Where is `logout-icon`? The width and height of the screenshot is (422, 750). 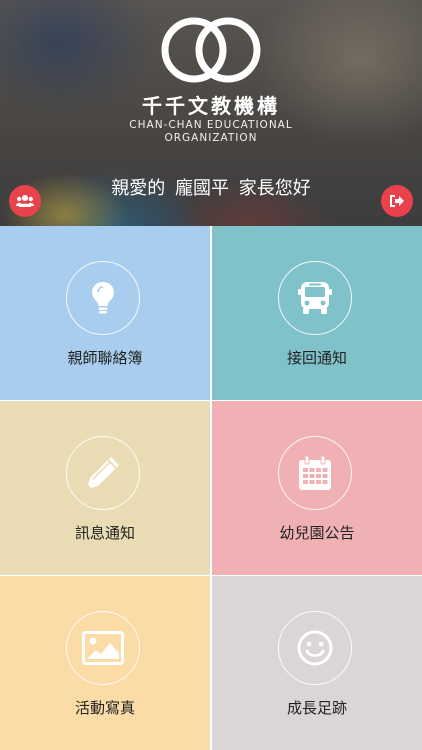
logout-icon is located at coordinates (397, 201).